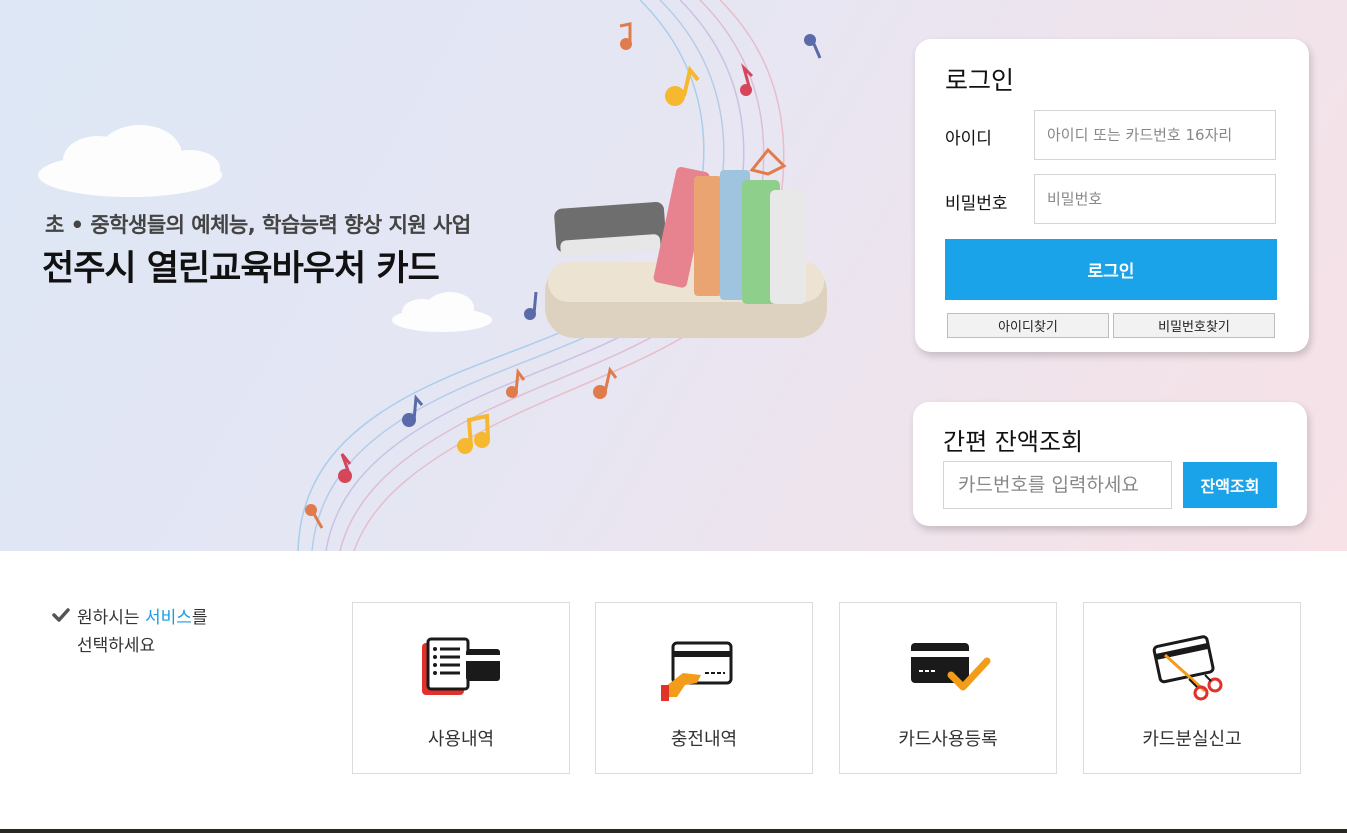  I want to click on find-password-button: 비밀번호찾기, so click(1194, 325).